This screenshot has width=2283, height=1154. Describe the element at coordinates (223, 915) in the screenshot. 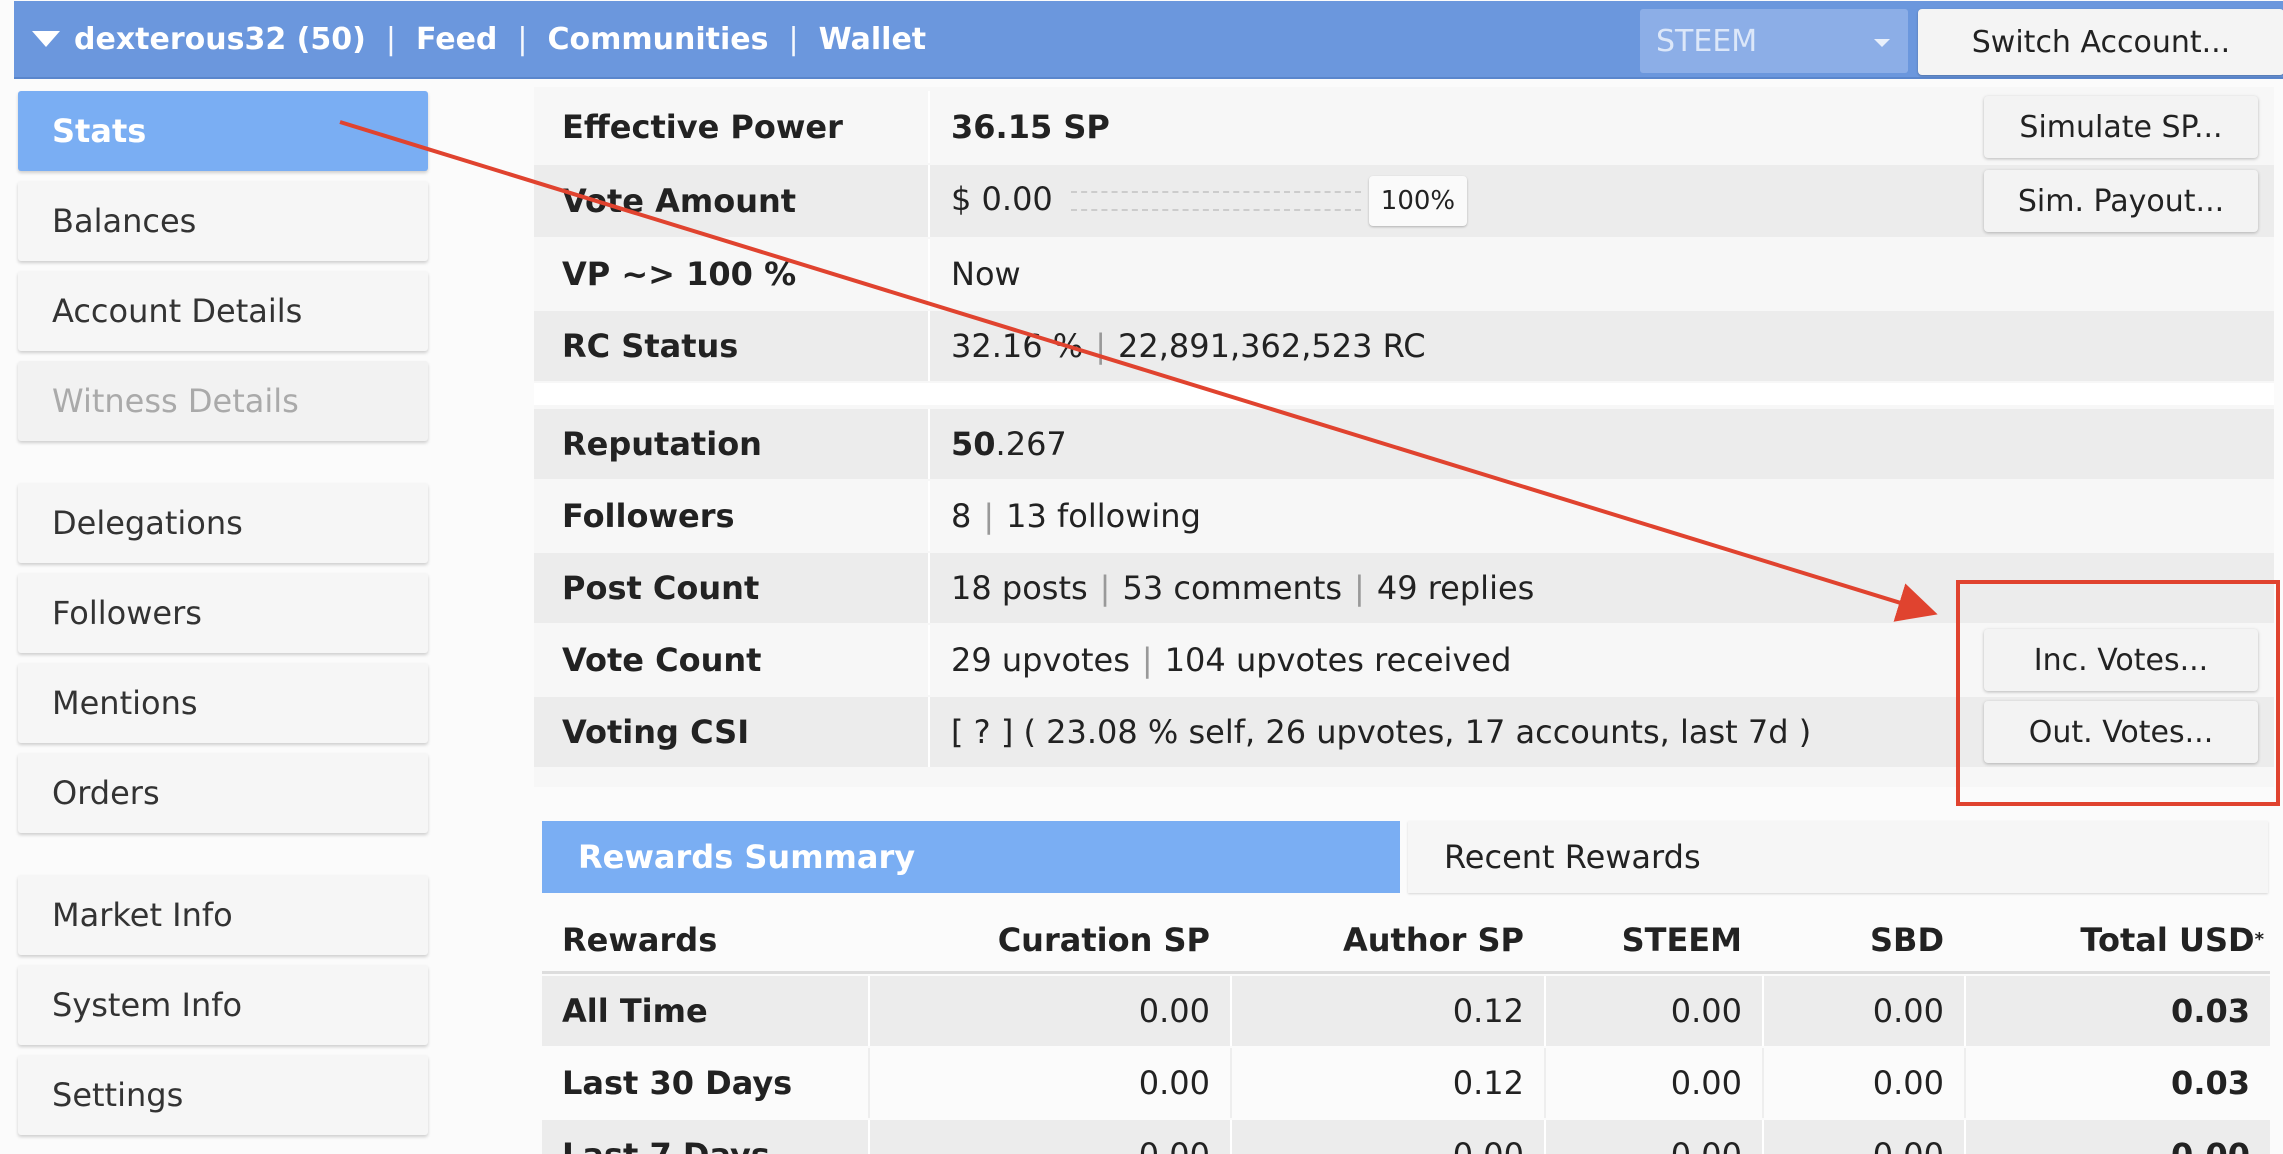

I see `sidebar-item-market-info: Market Info` at that location.